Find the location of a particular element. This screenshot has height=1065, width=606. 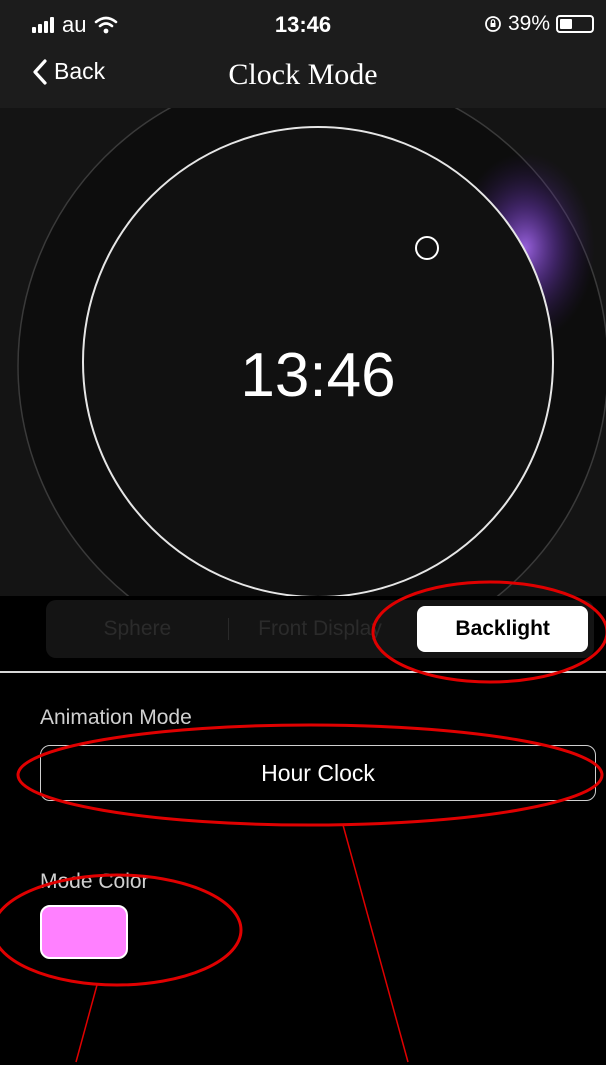

annotation-line-color is located at coordinates (86, 1023).